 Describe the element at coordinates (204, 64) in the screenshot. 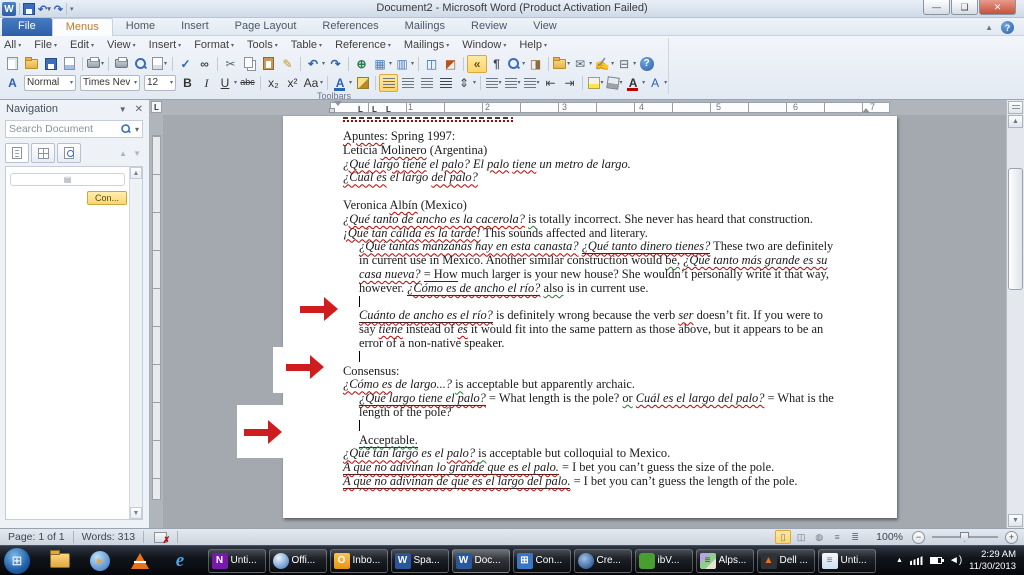

I see `find-button: ∞` at that location.